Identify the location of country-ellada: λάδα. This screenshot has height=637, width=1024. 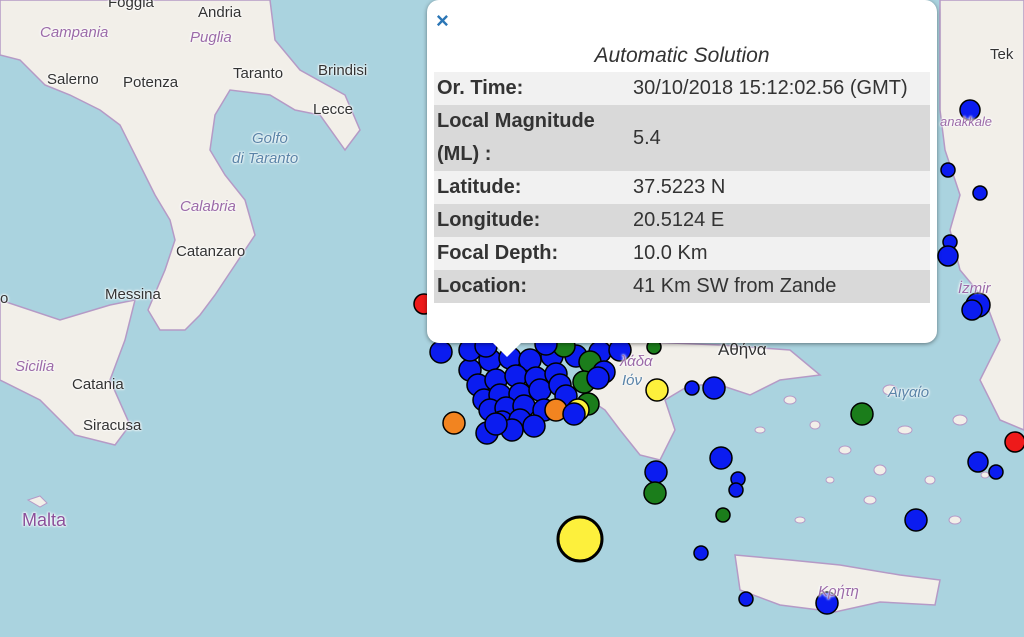
(636, 361).